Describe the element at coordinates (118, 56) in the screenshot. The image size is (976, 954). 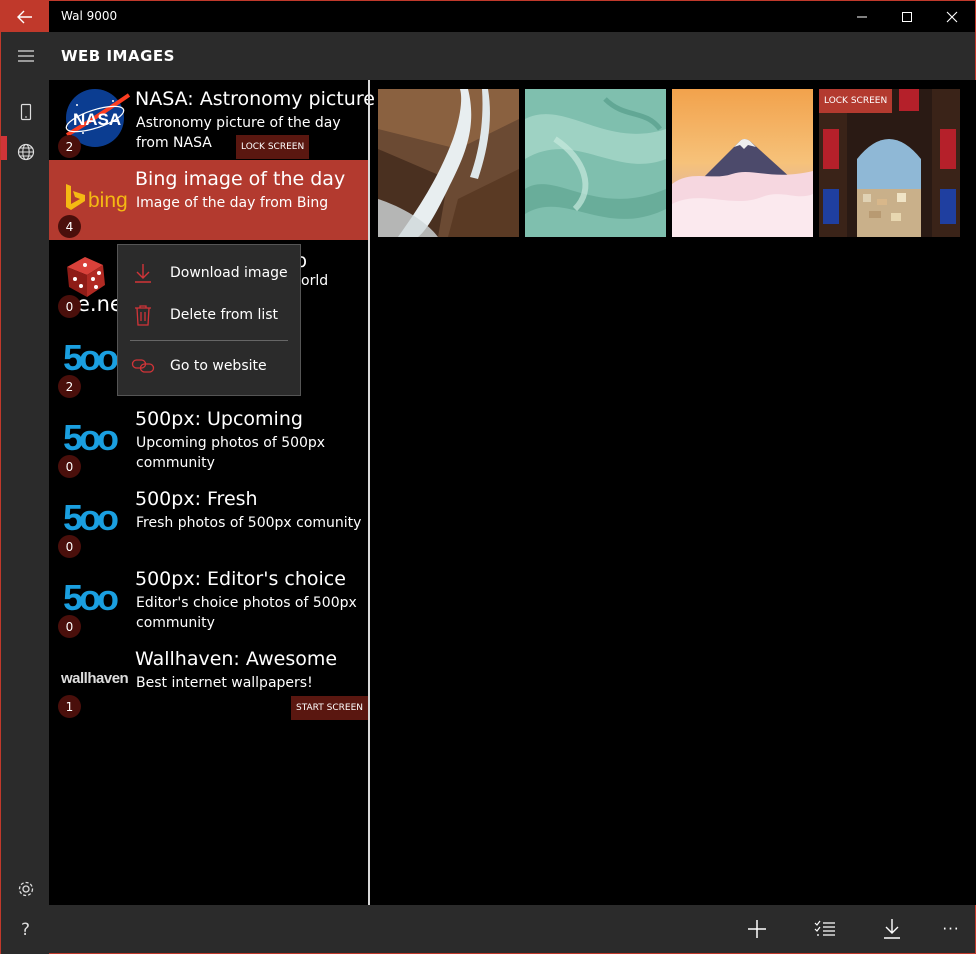
I see `page-title: WEB IMAGES` at that location.